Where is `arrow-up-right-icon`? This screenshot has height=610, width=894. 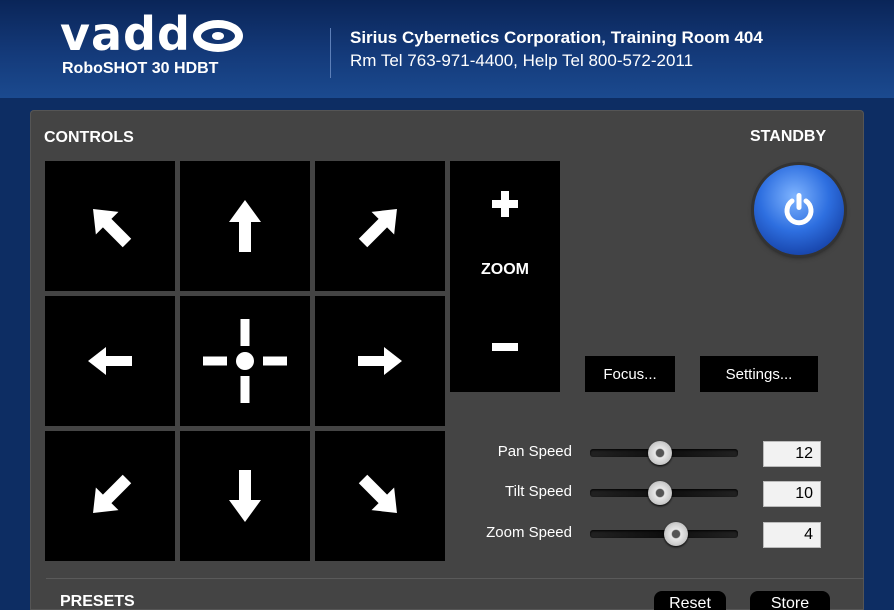 arrow-up-right-icon is located at coordinates (377, 228).